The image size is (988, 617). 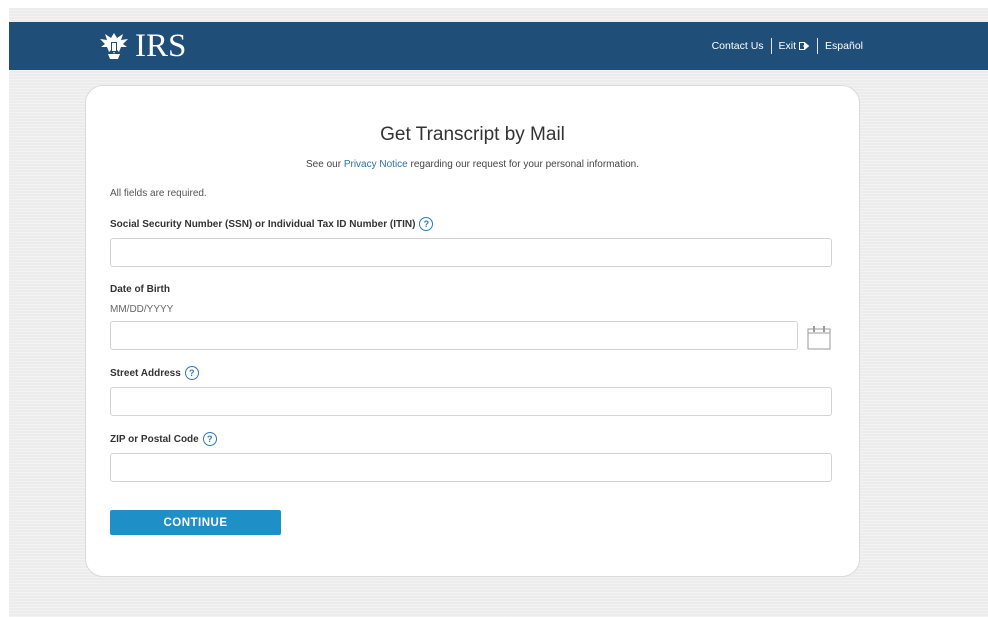 What do you see at coordinates (142, 309) in the screenshot?
I see `dob-format-hint: MM/DD/YYYY` at bounding box center [142, 309].